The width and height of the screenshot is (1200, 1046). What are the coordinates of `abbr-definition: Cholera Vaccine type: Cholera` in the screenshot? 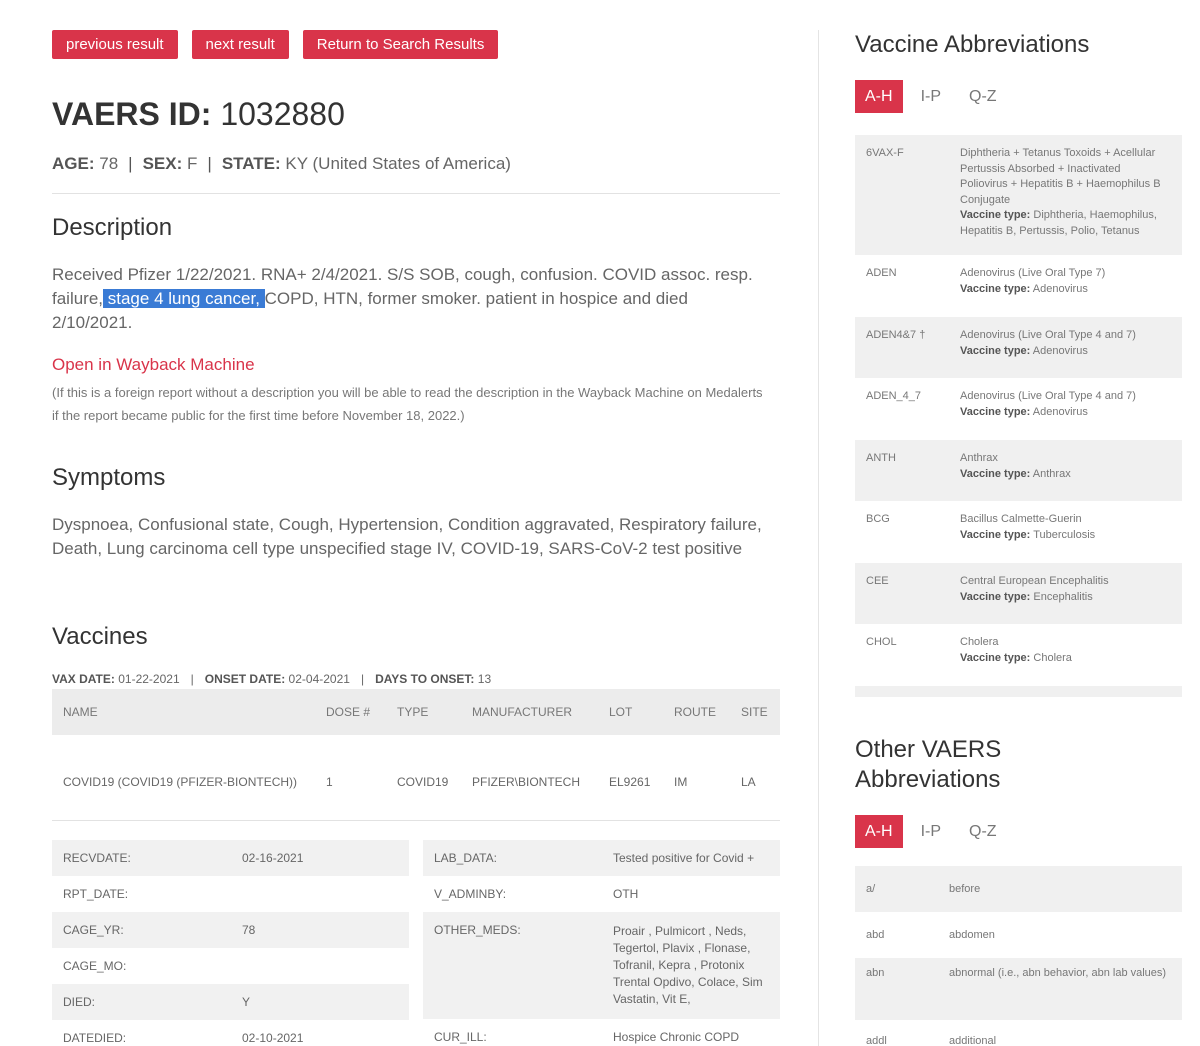 It's located at (1071, 660).